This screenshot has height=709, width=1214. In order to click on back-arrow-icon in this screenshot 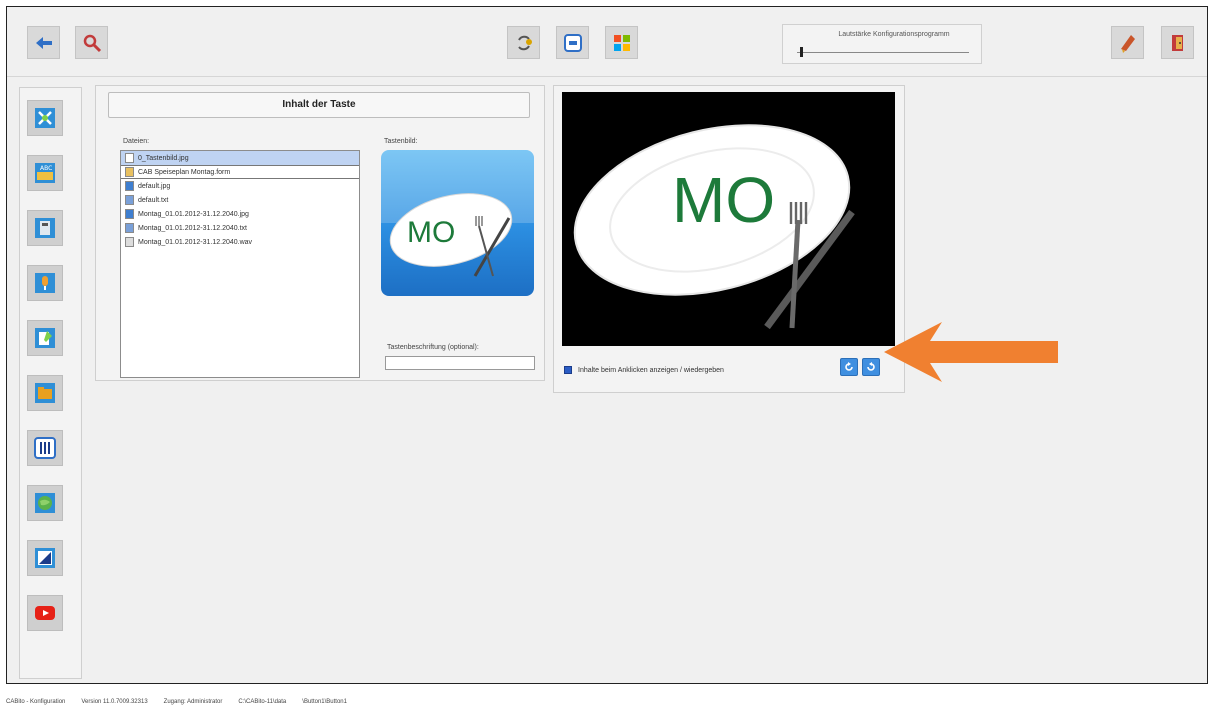, I will do `click(43, 42)`.